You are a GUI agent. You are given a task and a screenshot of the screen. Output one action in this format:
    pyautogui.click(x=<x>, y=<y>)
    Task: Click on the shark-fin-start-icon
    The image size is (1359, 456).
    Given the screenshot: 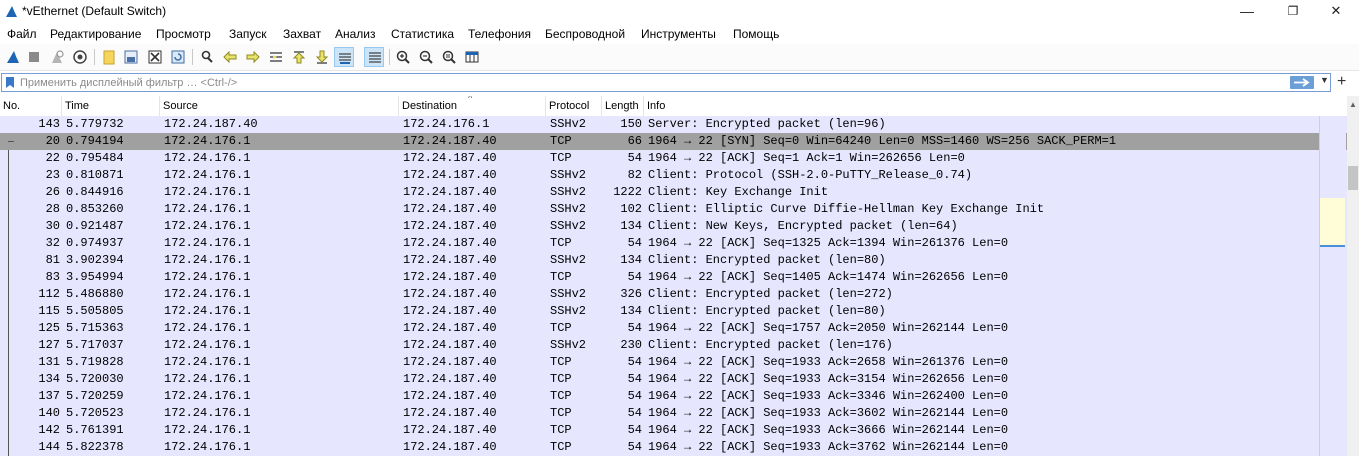 What is the action you would take?
    pyautogui.click(x=13, y=57)
    